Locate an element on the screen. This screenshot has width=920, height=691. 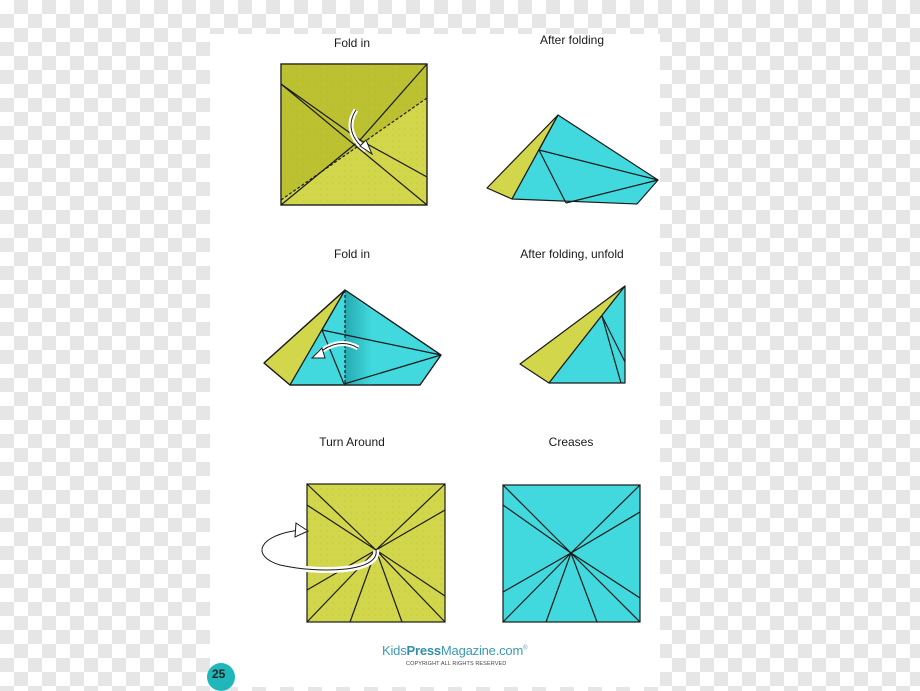
step3-shape is located at coordinates (352, 337).